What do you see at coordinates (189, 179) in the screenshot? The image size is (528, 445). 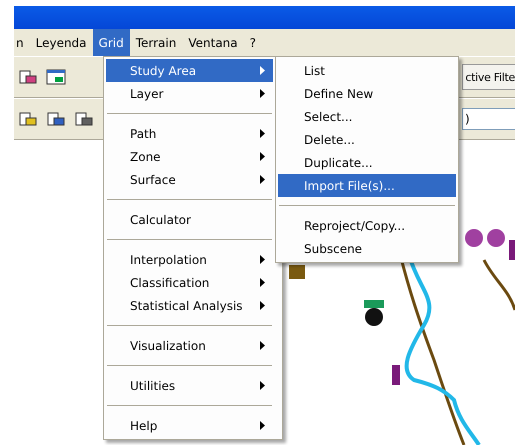 I see `menu-item: Surface` at bounding box center [189, 179].